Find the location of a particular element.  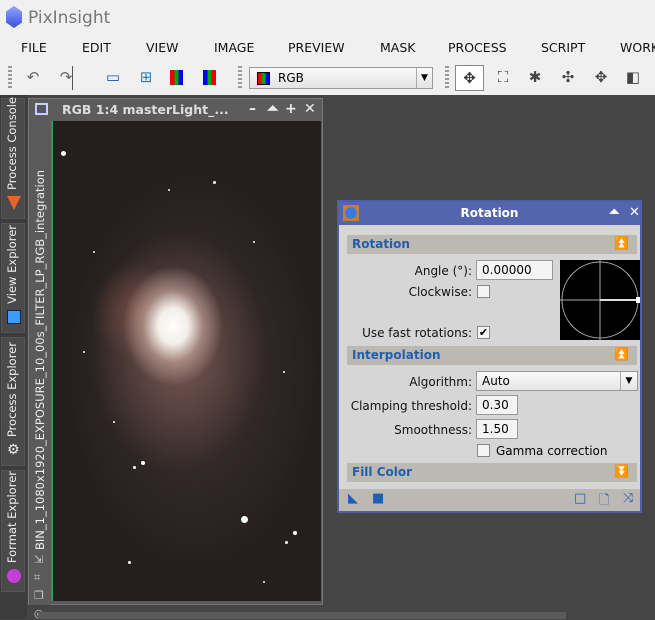

tab-process-explorer: Process Explorer ⚙ is located at coordinates (13, 401).